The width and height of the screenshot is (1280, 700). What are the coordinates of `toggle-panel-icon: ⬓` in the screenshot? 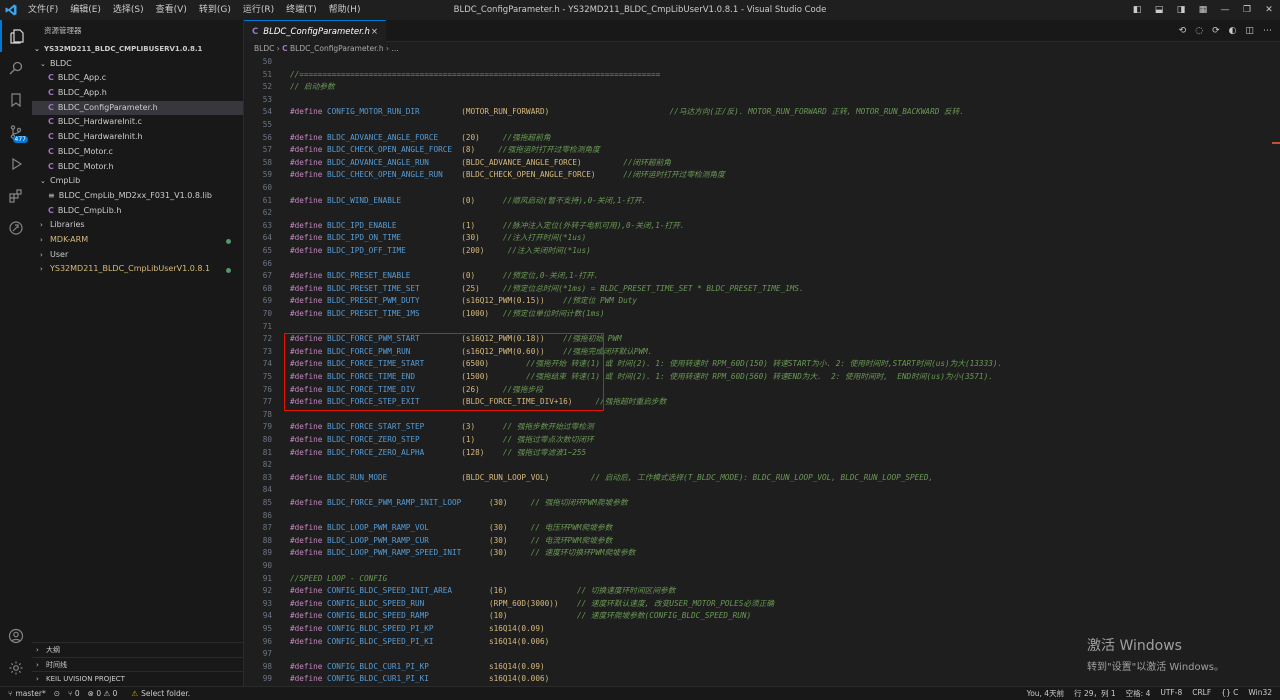 It's located at (1159, 10).